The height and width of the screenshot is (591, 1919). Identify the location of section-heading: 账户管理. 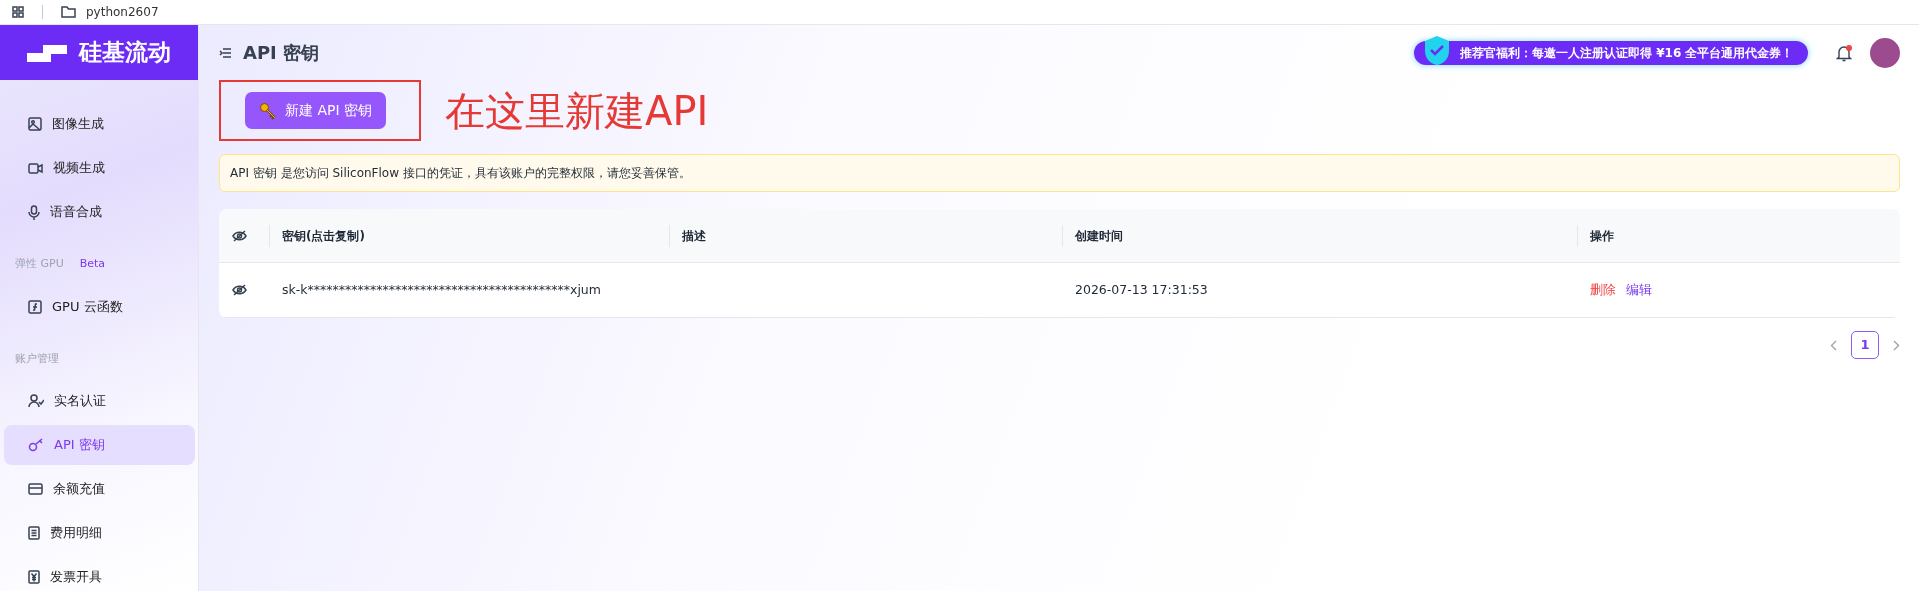
(37, 358).